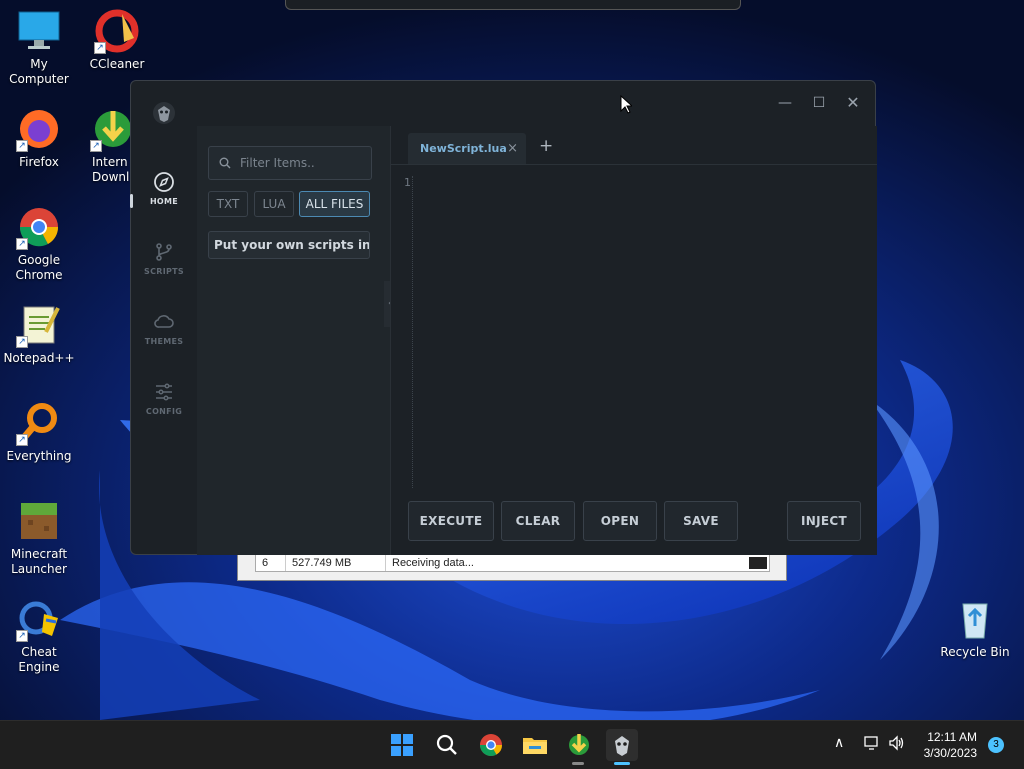 This screenshot has height=769, width=1024. Describe the element at coordinates (785, 103) in the screenshot. I see `minimize-icon: —` at that location.